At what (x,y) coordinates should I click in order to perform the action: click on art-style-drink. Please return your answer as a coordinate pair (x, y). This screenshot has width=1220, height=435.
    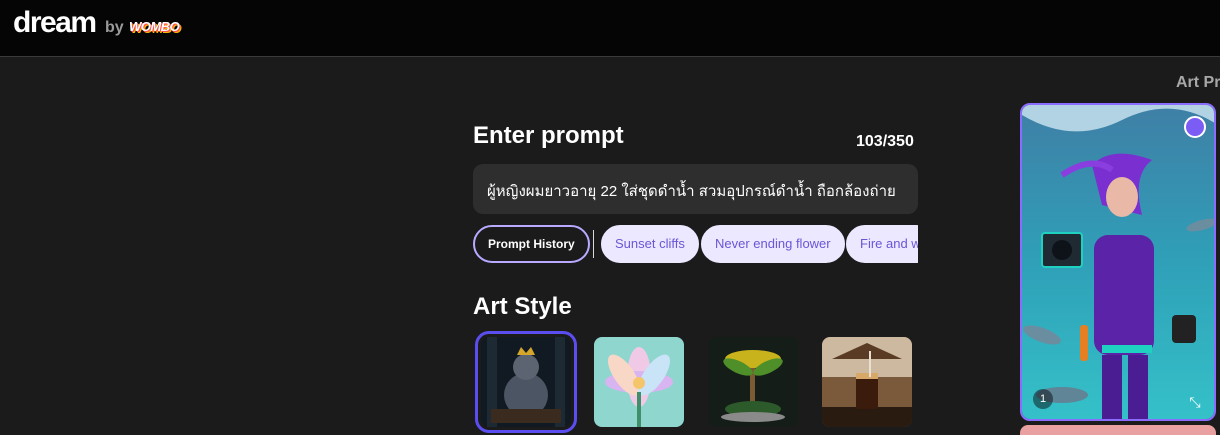
    Looking at the image, I should click on (867, 382).